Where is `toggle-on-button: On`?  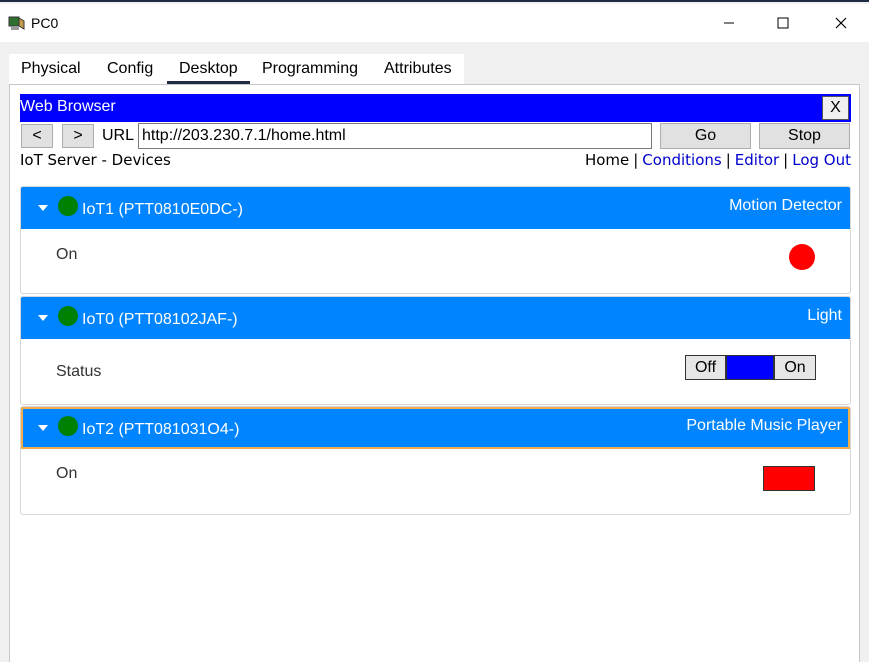 toggle-on-button: On is located at coordinates (795, 367).